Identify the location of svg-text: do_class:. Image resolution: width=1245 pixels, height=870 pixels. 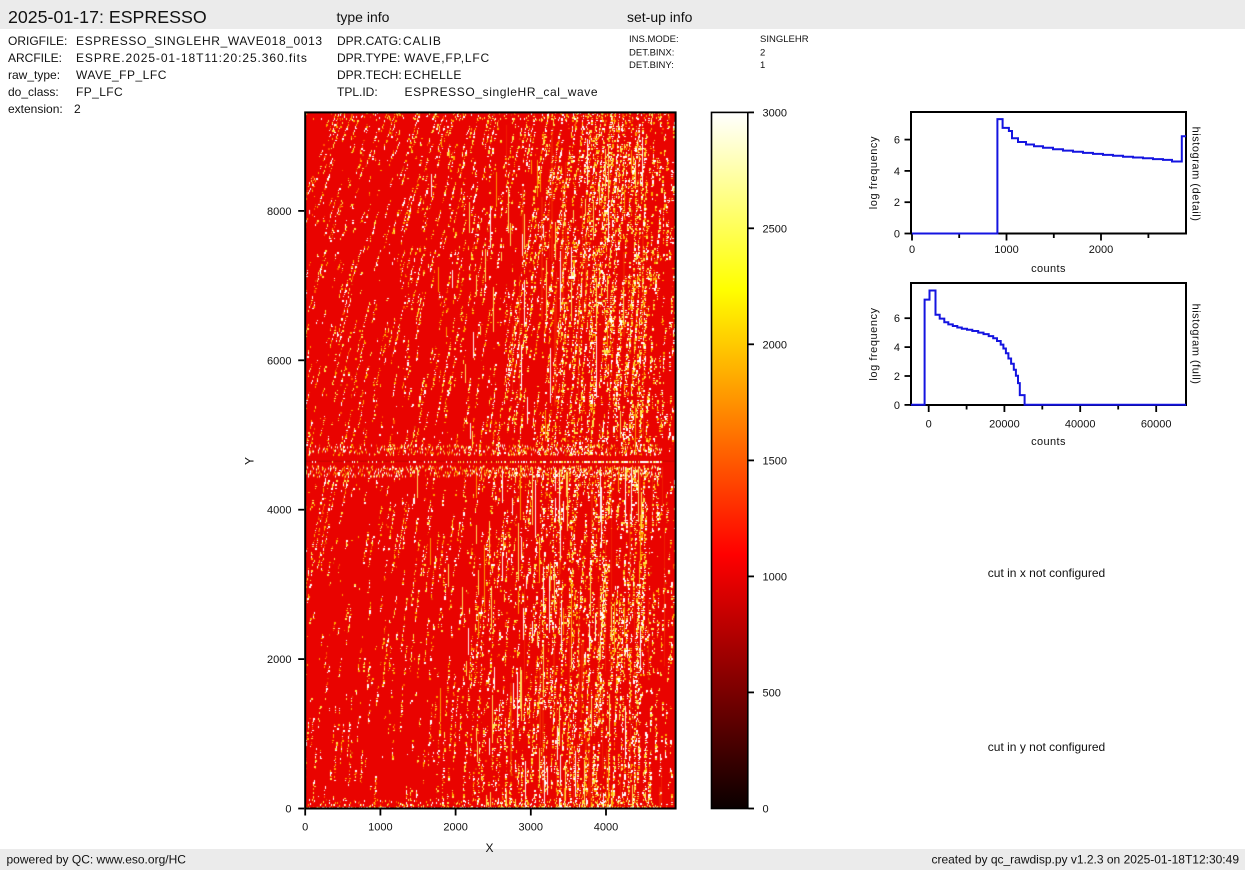
(33, 92).